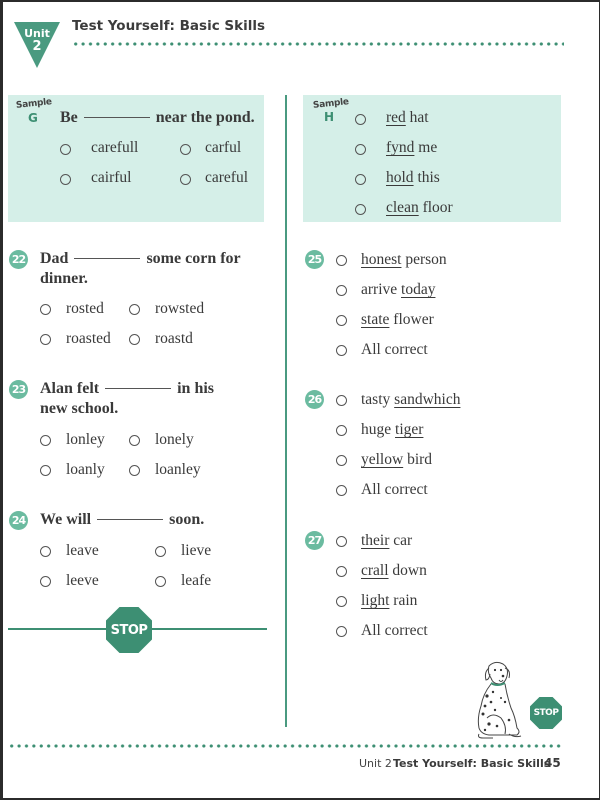 Image resolution: width=600 pixels, height=800 pixels. What do you see at coordinates (111, 177) in the screenshot?
I see `option-g-3: cairful` at bounding box center [111, 177].